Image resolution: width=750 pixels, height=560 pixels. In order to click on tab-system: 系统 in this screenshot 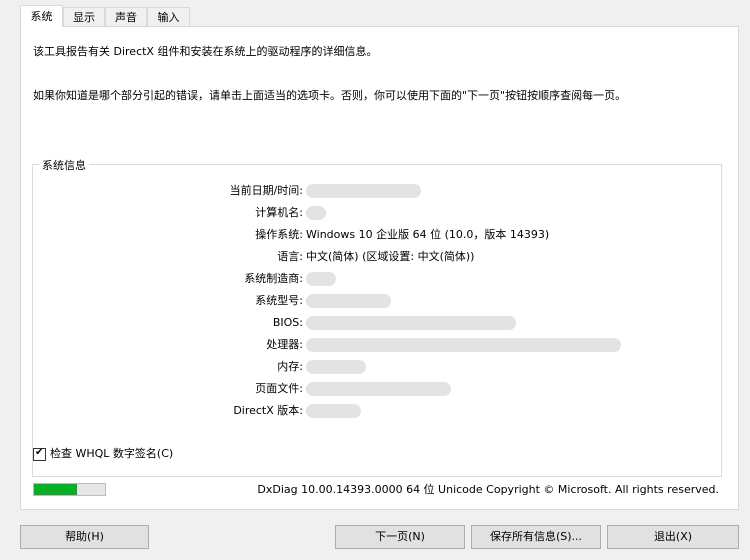, I will do `click(41, 16)`.